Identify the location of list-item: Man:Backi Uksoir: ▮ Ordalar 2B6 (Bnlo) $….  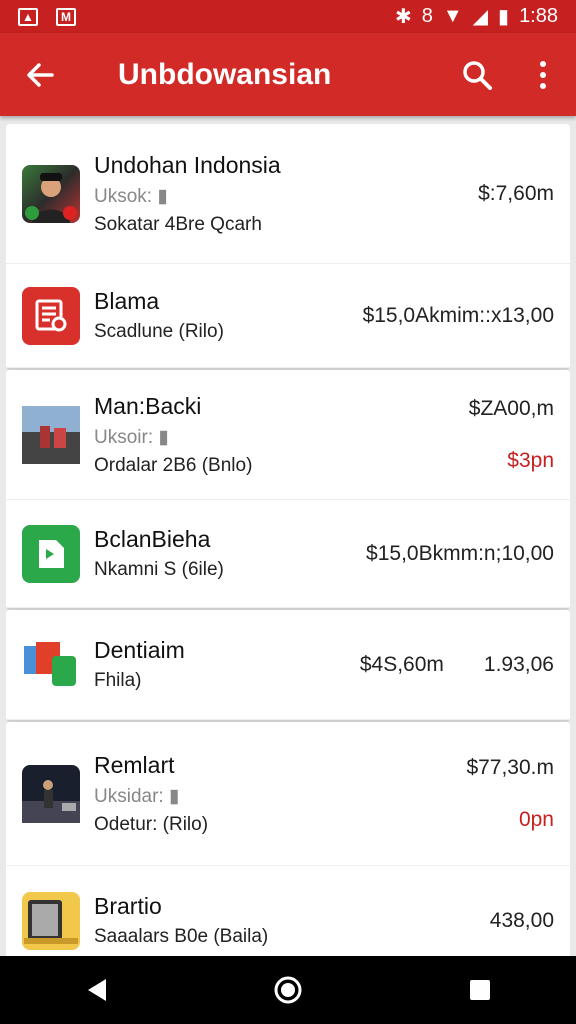
(288, 435).